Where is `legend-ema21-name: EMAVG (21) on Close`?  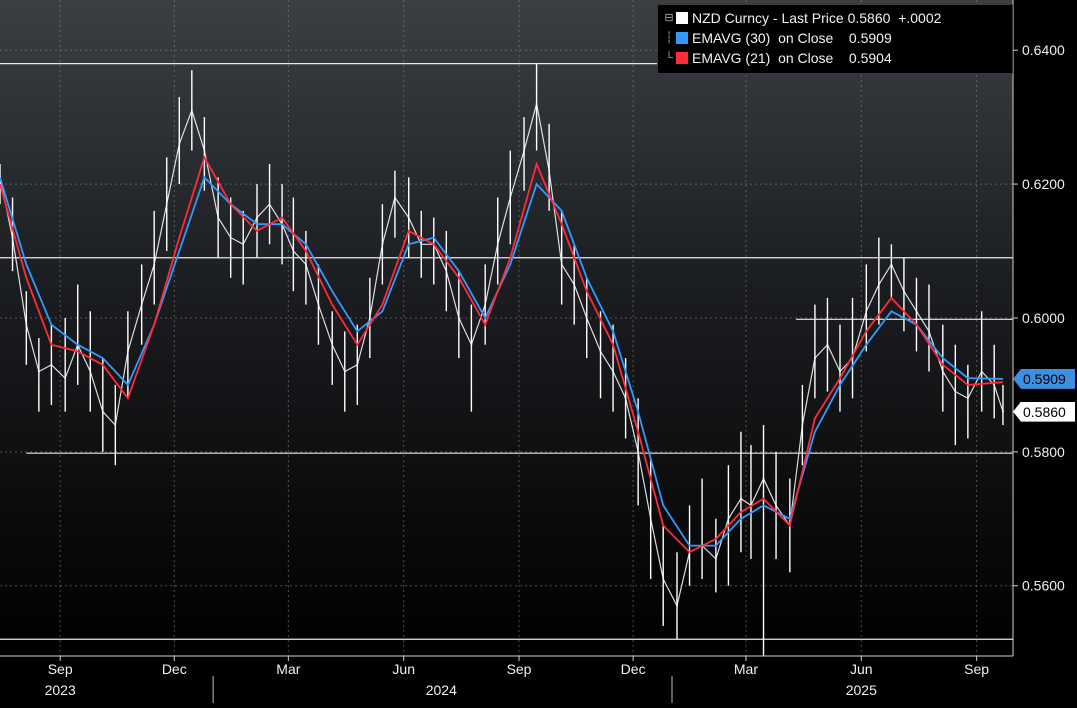
legend-ema21-name: EMAVG (21) on Close is located at coordinates (763, 58).